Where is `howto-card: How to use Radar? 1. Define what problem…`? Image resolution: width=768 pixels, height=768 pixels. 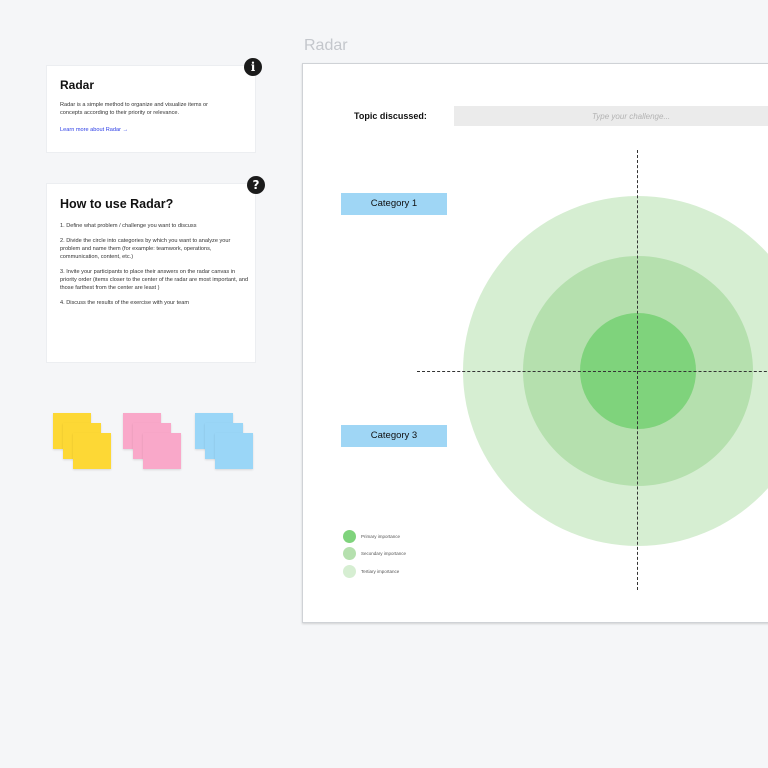
howto-card: How to use Radar? 1. Define what problem… is located at coordinates (151, 273).